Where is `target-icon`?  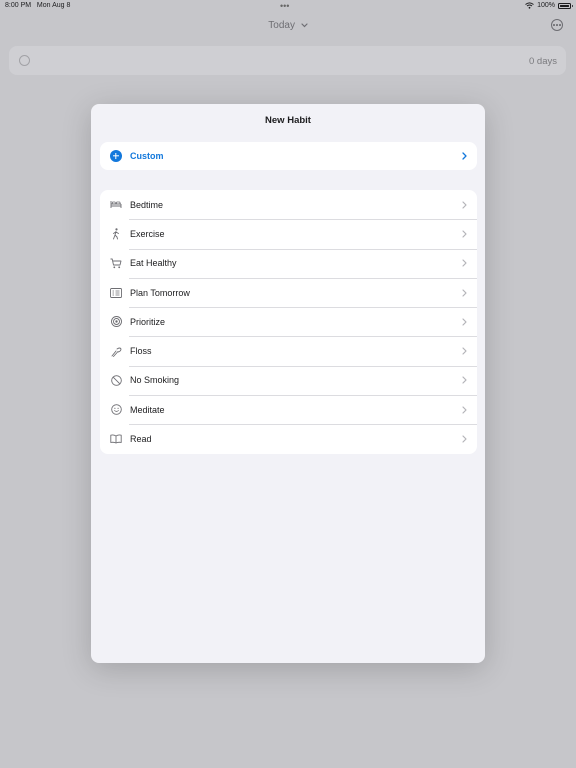
target-icon is located at coordinates (116, 322).